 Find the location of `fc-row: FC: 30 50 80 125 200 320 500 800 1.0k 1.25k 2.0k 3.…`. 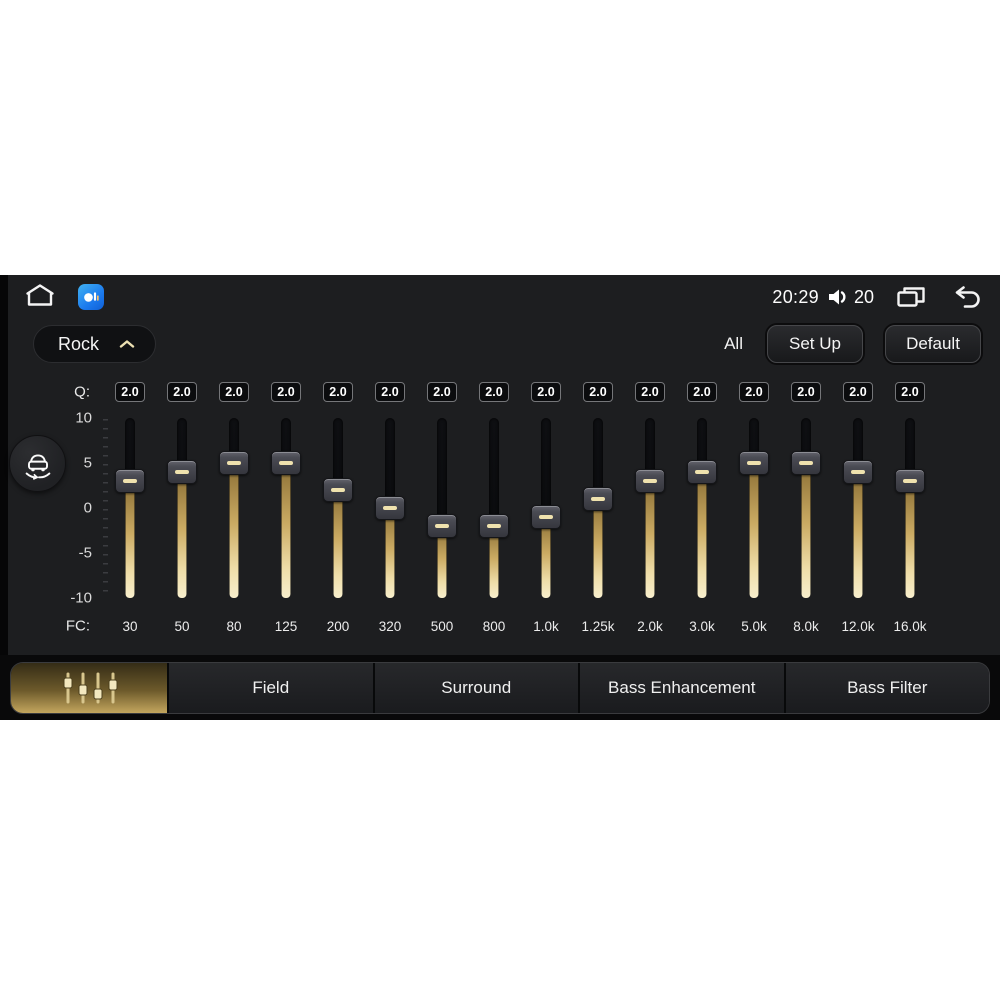

fc-row: FC: 30 50 80 125 200 320 500 800 1.0k 1.25k 2.0k 3.… is located at coordinates (504, 626).